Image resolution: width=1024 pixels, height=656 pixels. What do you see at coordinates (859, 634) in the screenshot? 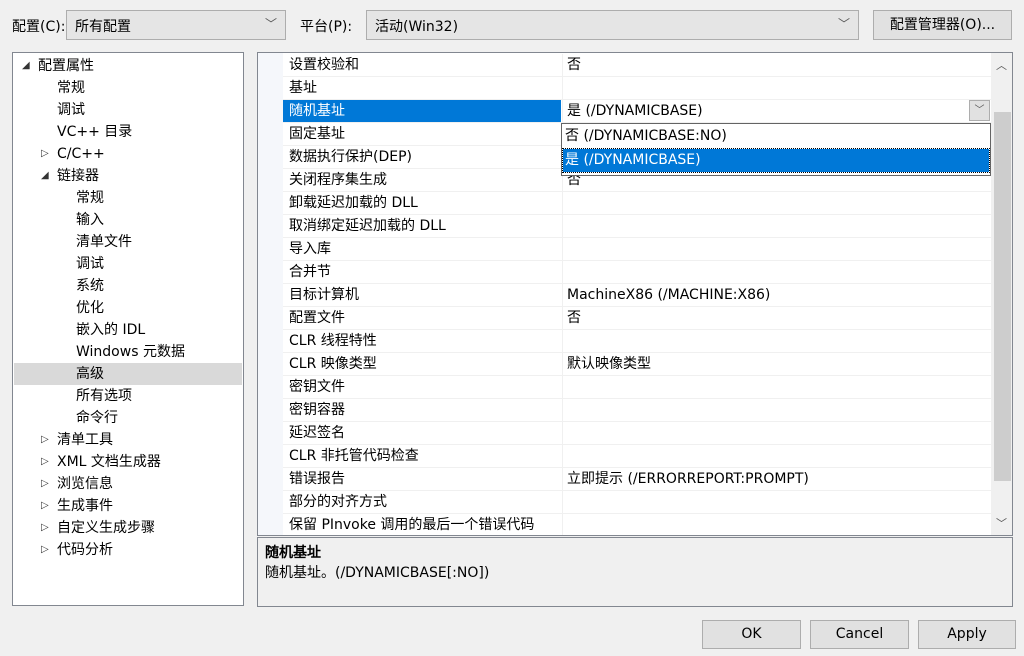
I see `cancel-button: Cancel` at bounding box center [859, 634].